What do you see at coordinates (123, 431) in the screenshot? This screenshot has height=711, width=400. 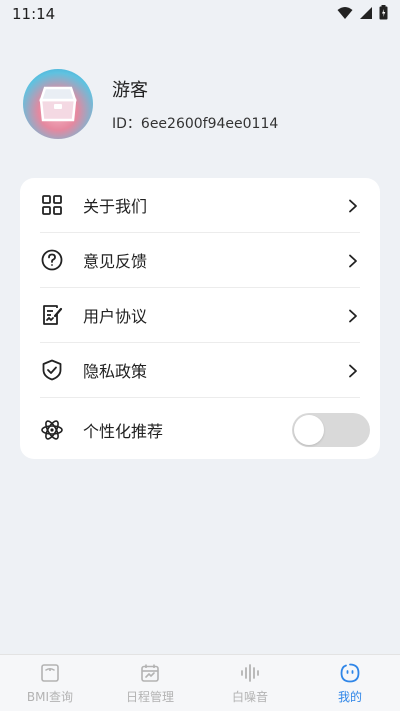 I see `menu-label-personalized-recommendation: 个性化推荐` at bounding box center [123, 431].